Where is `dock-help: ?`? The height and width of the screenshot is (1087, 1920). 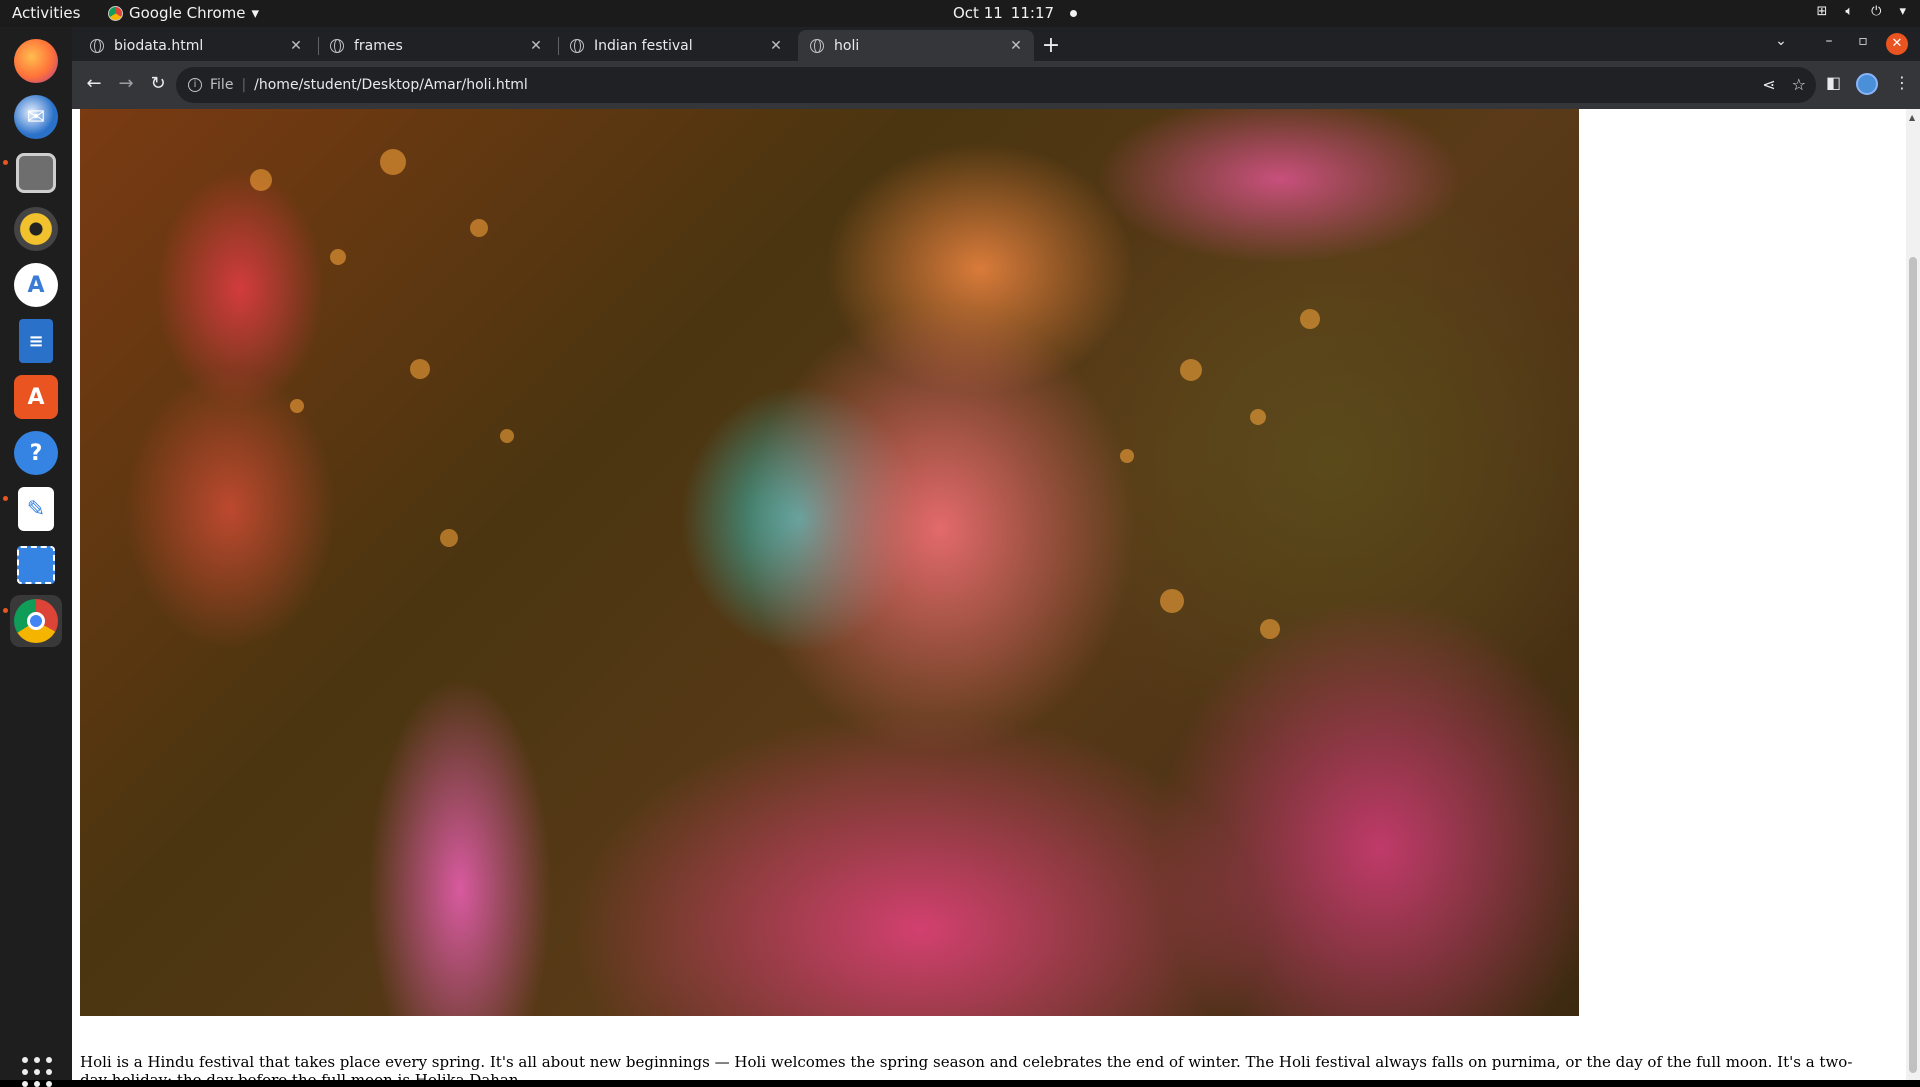
dock-help: ? is located at coordinates (36, 453).